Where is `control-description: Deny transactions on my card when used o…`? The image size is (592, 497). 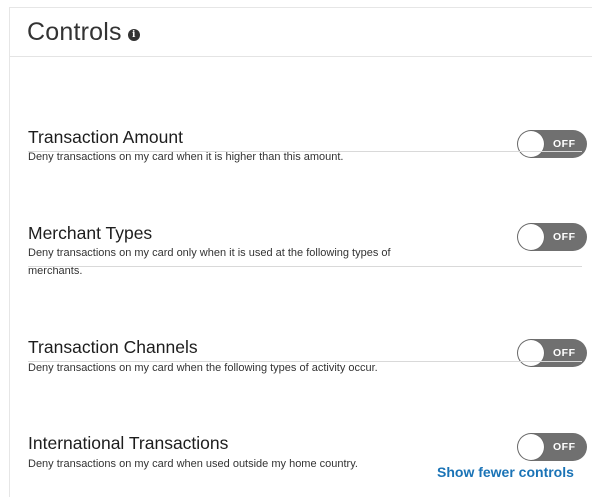
control-description: Deny transactions on my card when used o… is located at coordinates (193, 464).